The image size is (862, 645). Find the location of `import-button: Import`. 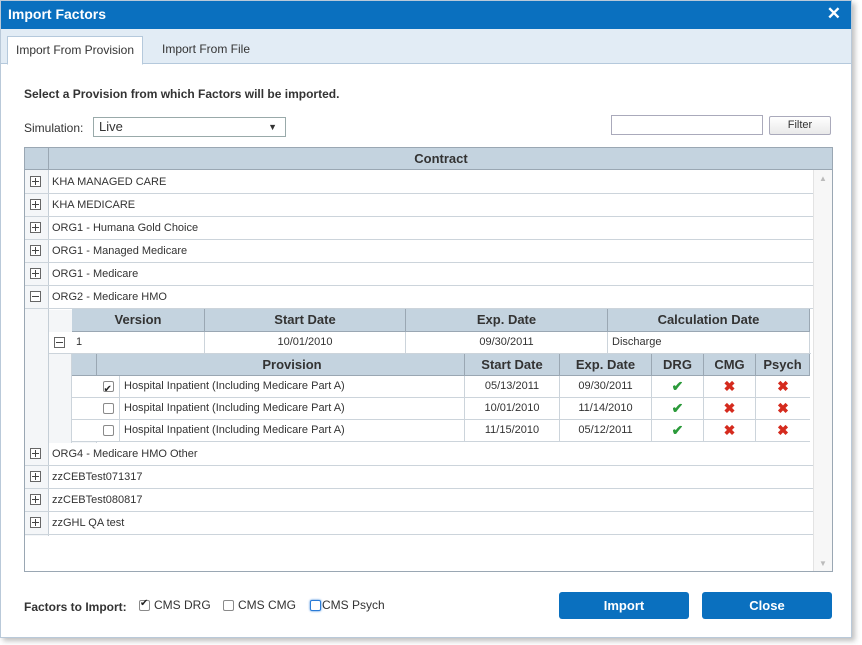

import-button: Import is located at coordinates (624, 605).